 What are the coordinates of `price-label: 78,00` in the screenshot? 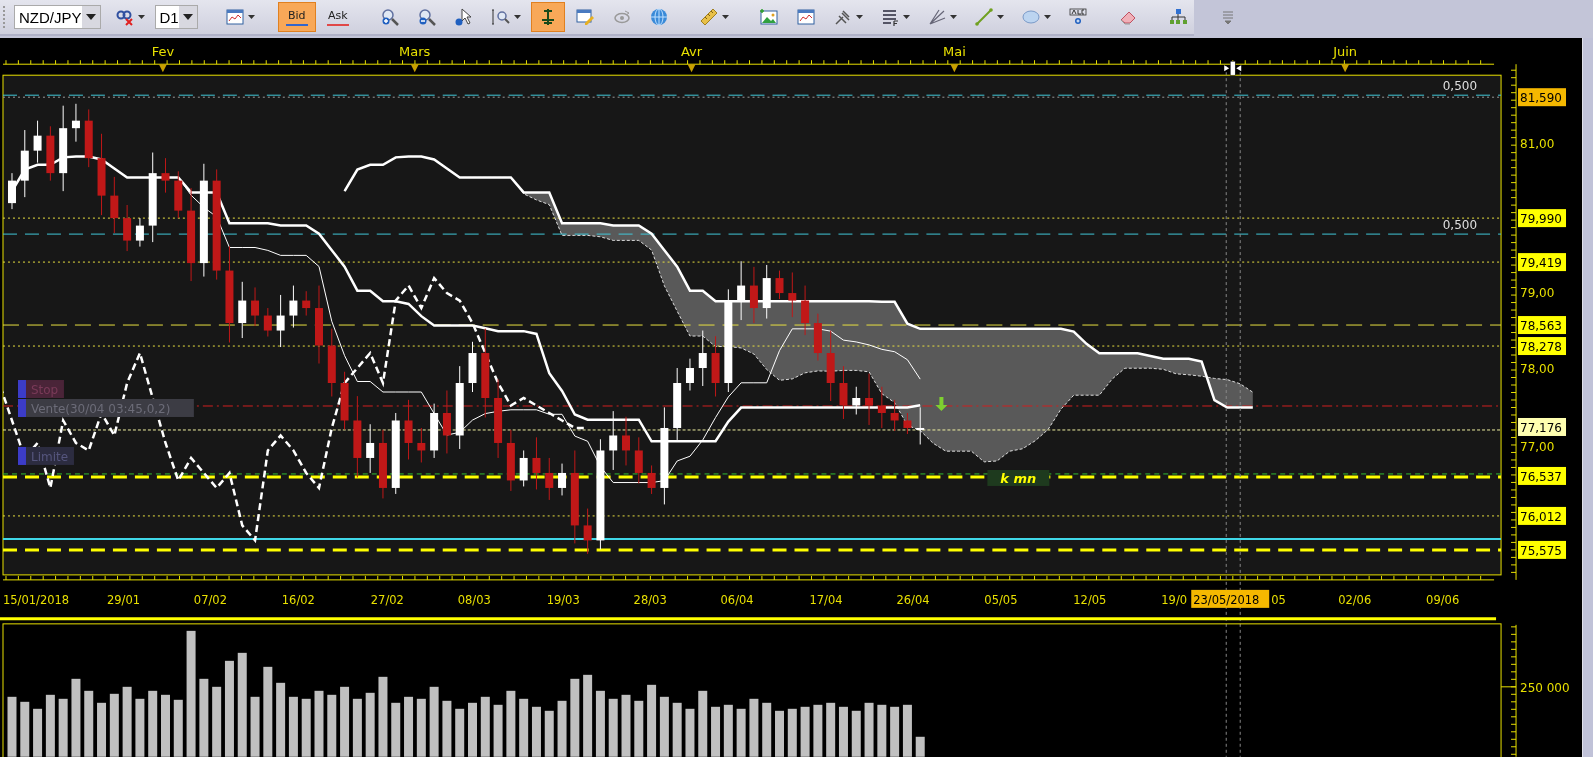 It's located at (1537, 369).